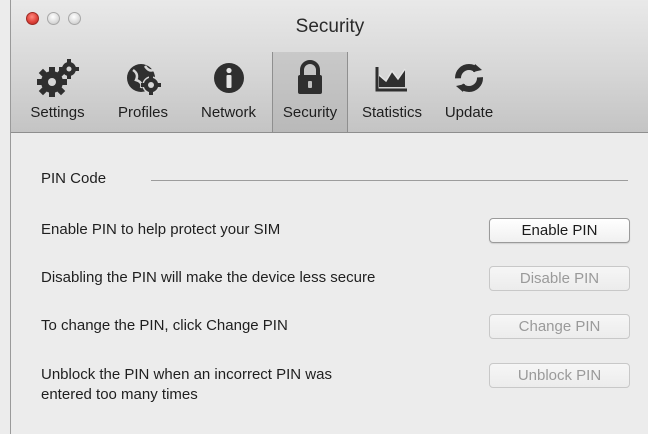 This screenshot has height=434, width=648. I want to click on tab-profiles-label: Profiles, so click(143, 112).